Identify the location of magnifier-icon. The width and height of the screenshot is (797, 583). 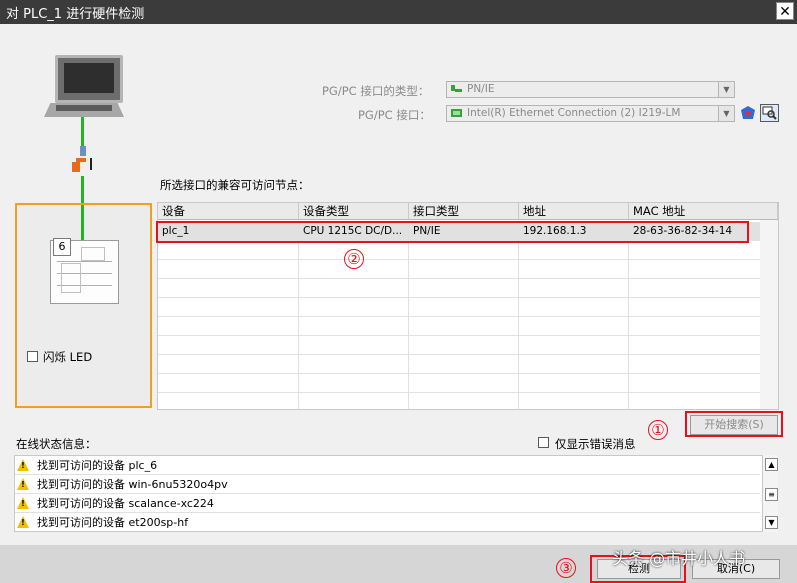
(769, 113).